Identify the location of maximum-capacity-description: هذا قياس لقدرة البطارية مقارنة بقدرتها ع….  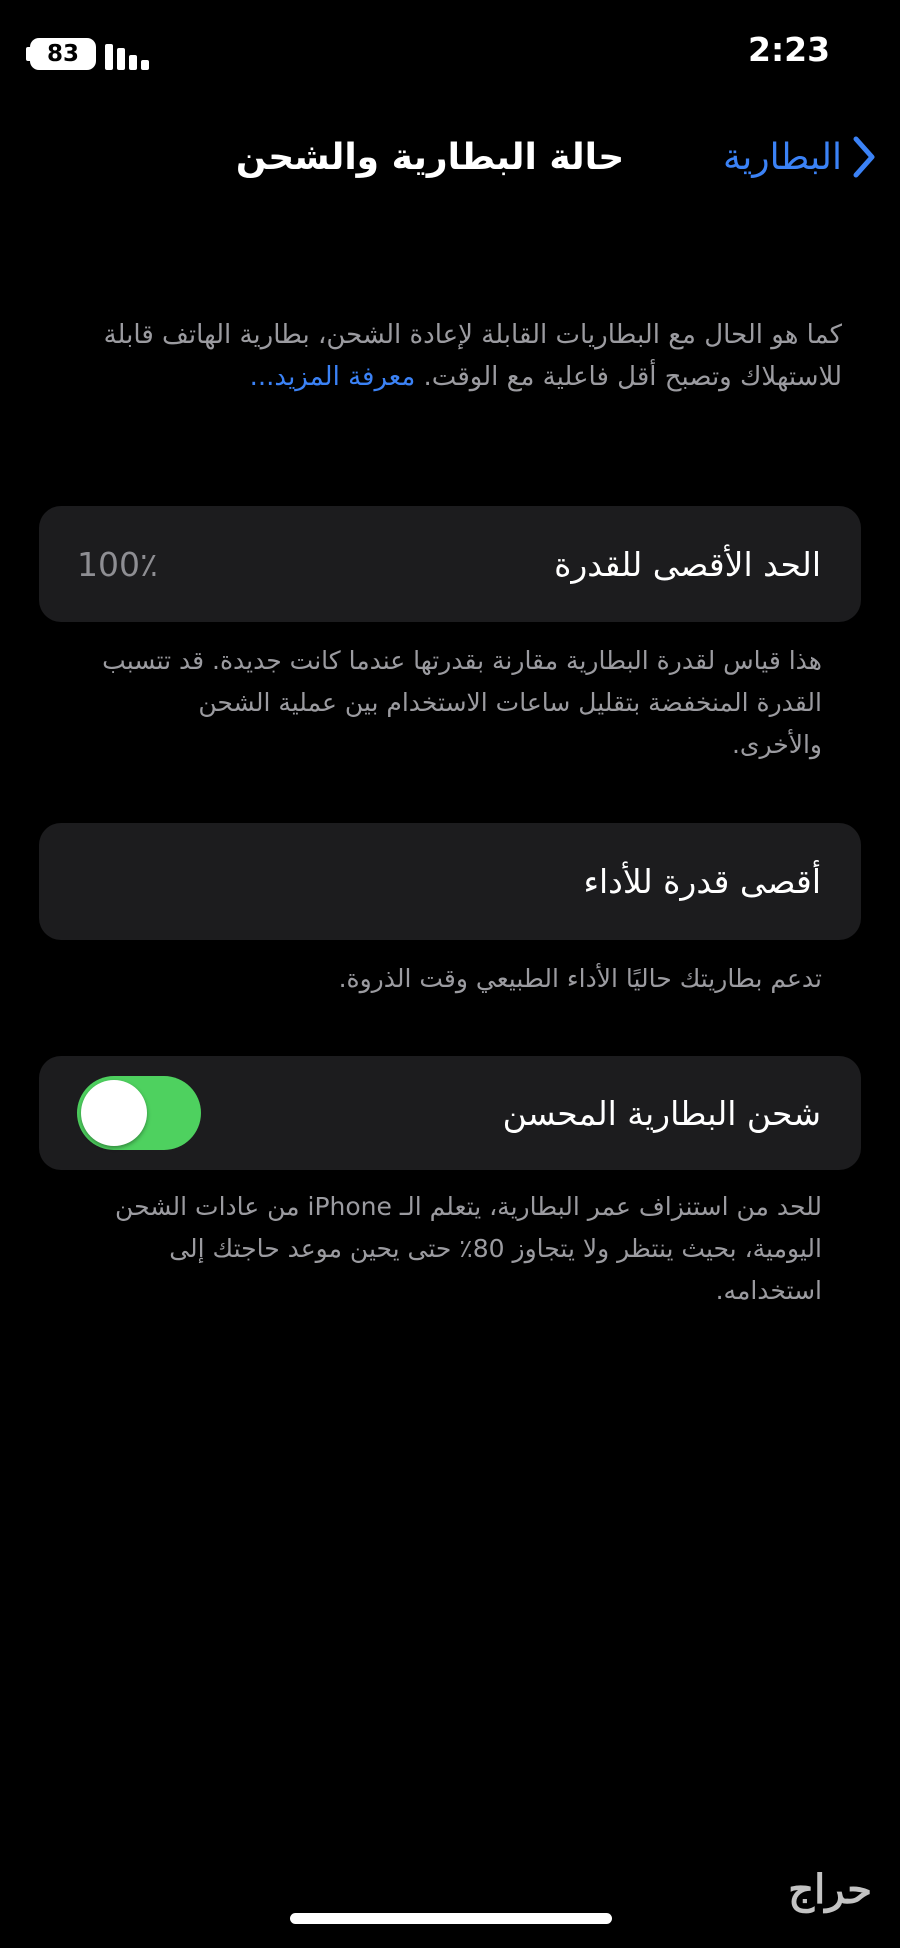
(462, 702).